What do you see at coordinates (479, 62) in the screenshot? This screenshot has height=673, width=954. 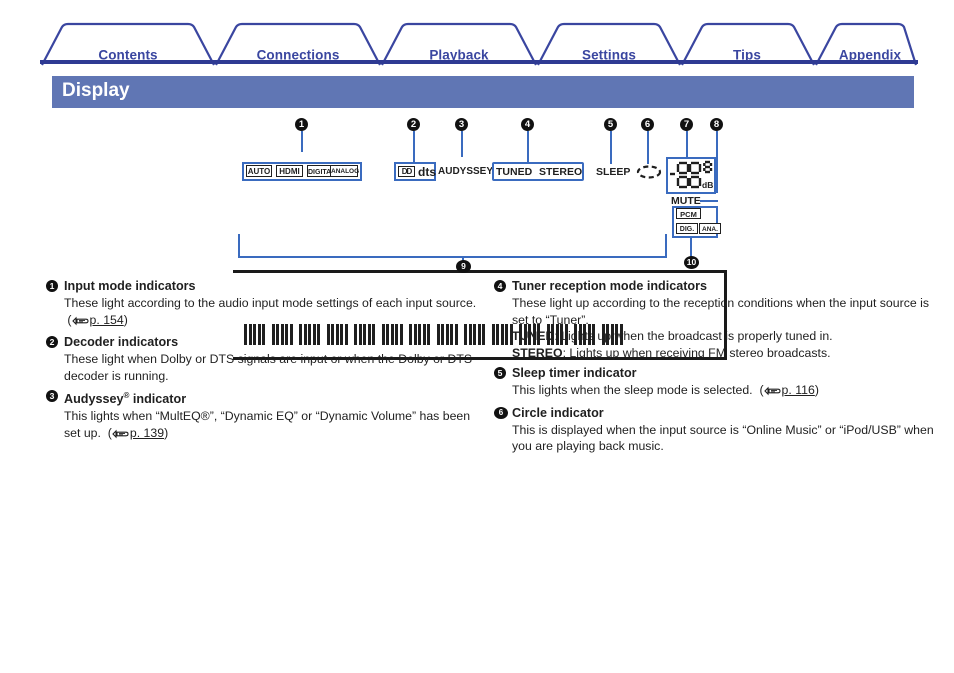 I see `tab-bar-underline` at bounding box center [479, 62].